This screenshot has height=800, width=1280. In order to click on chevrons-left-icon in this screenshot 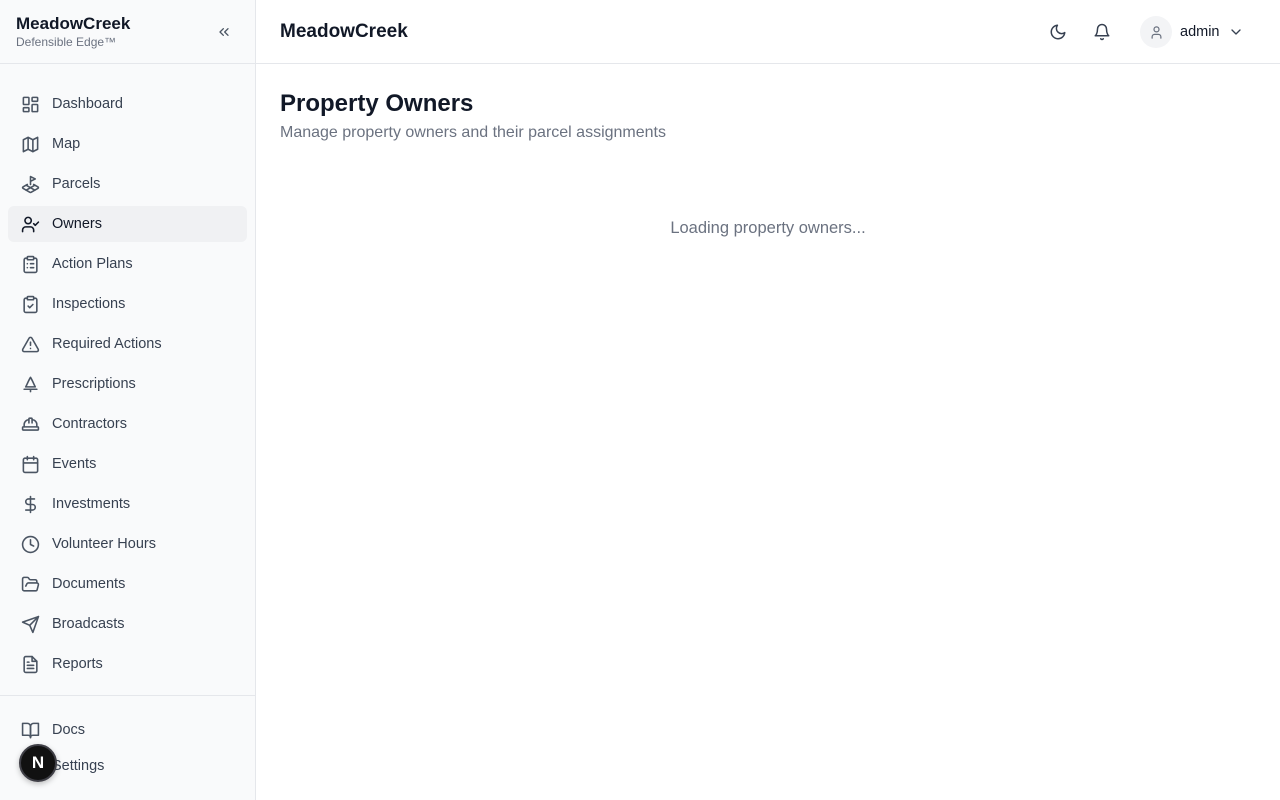, I will do `click(224, 32)`.